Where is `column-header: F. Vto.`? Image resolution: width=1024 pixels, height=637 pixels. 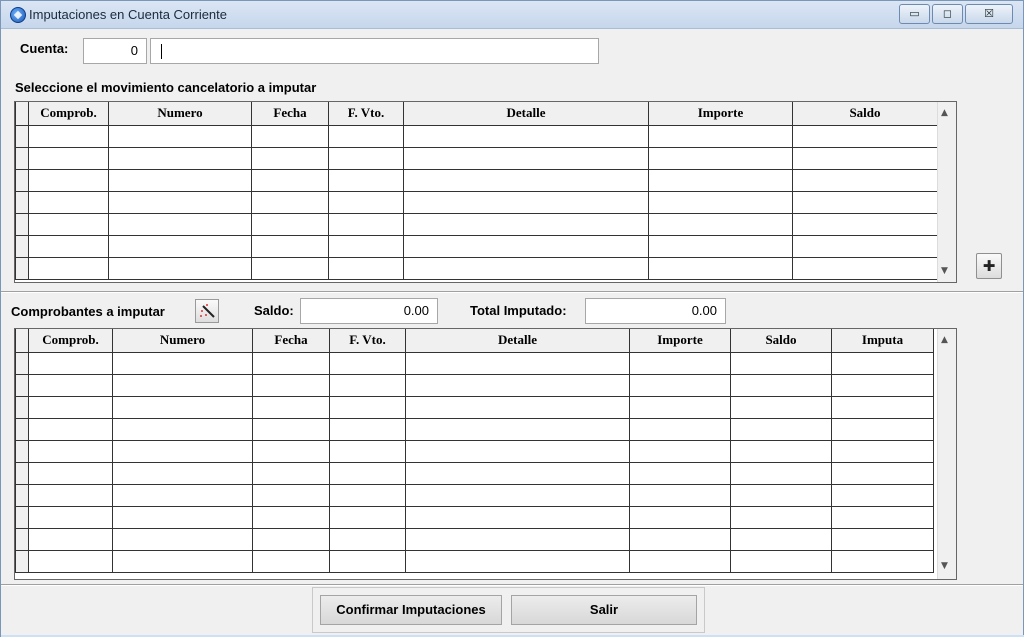 column-header: F. Vto. is located at coordinates (366, 114).